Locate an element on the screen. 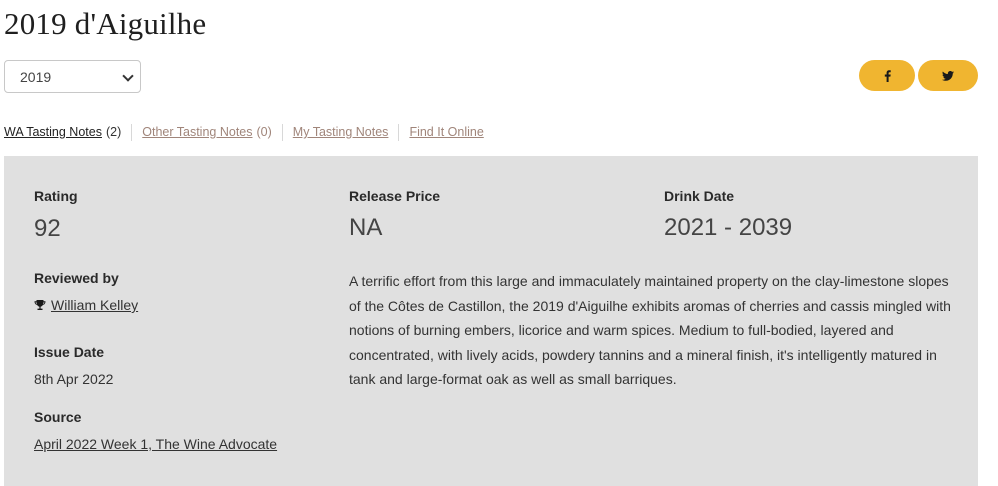 This screenshot has width=998, height=486. tab-label: Other Tasting Notes is located at coordinates (197, 132).